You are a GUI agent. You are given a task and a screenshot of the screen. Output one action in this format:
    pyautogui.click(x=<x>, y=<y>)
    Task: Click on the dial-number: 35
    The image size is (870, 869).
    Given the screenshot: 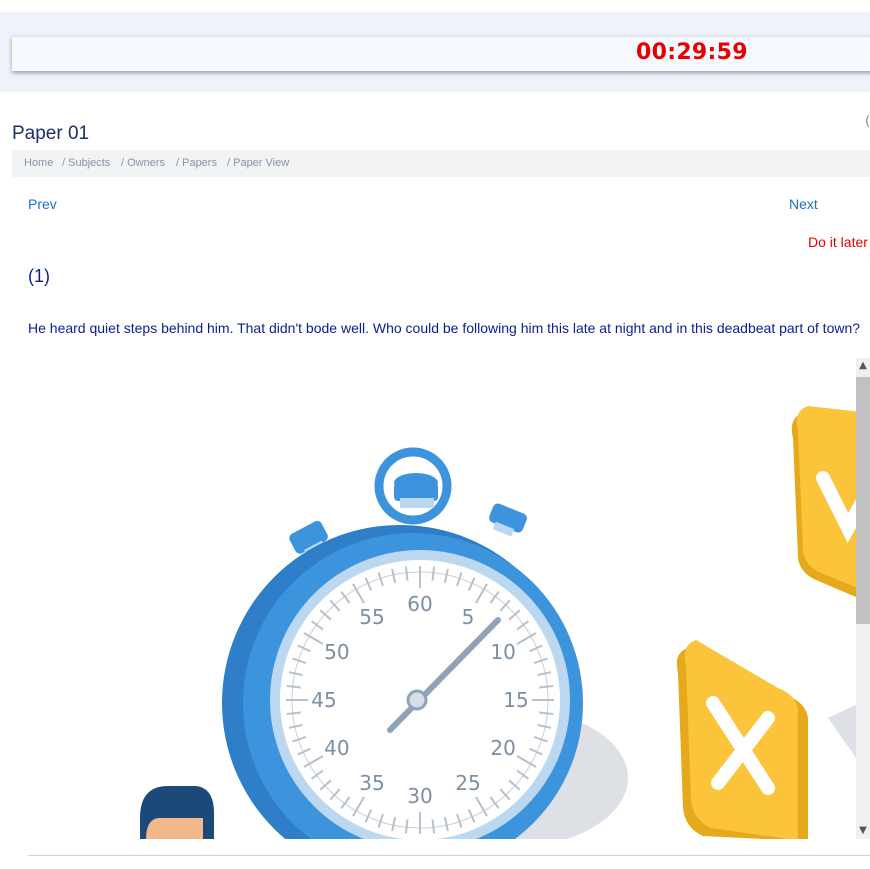 What is the action you would take?
    pyautogui.click(x=371, y=783)
    